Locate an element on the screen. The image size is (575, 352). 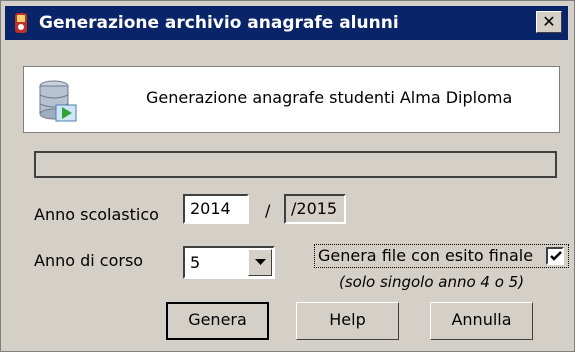
window-title: Generazione archivio anagrafe alunni is located at coordinates (219, 23).